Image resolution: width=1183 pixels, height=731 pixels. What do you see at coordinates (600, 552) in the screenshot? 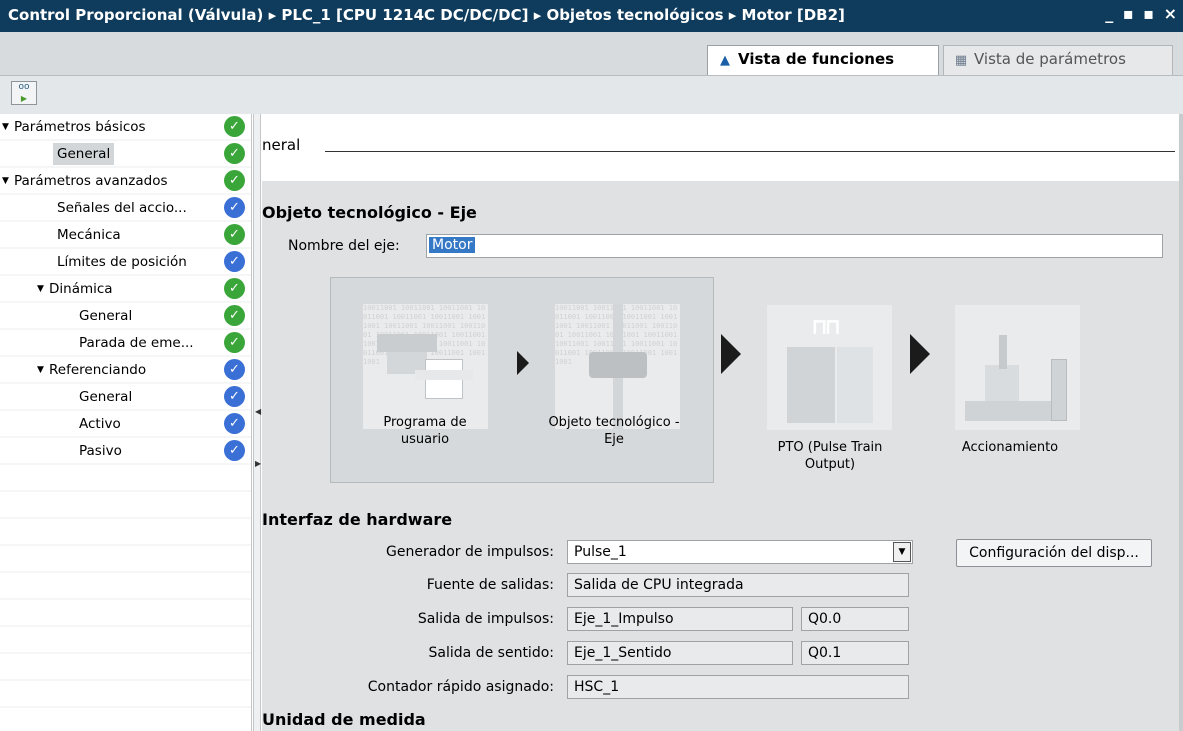
I see `pulse-generator-value: Pulse_1` at bounding box center [600, 552].